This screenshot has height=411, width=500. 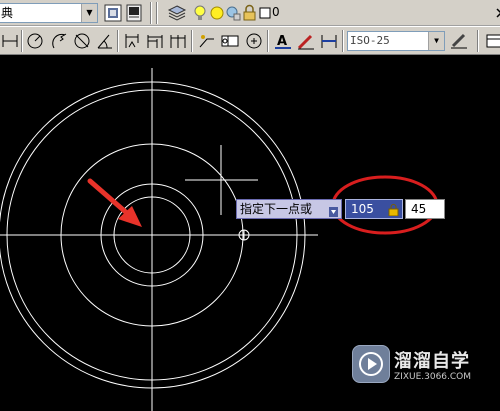 I want to click on overflow-chevron-icon, so click(x=495, y=13).